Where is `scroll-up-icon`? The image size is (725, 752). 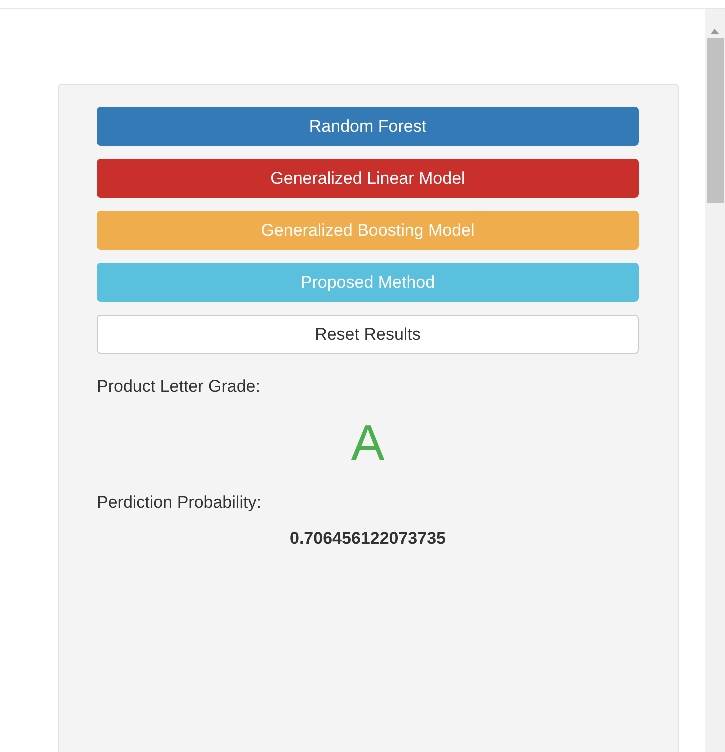
scroll-up-icon is located at coordinates (715, 31).